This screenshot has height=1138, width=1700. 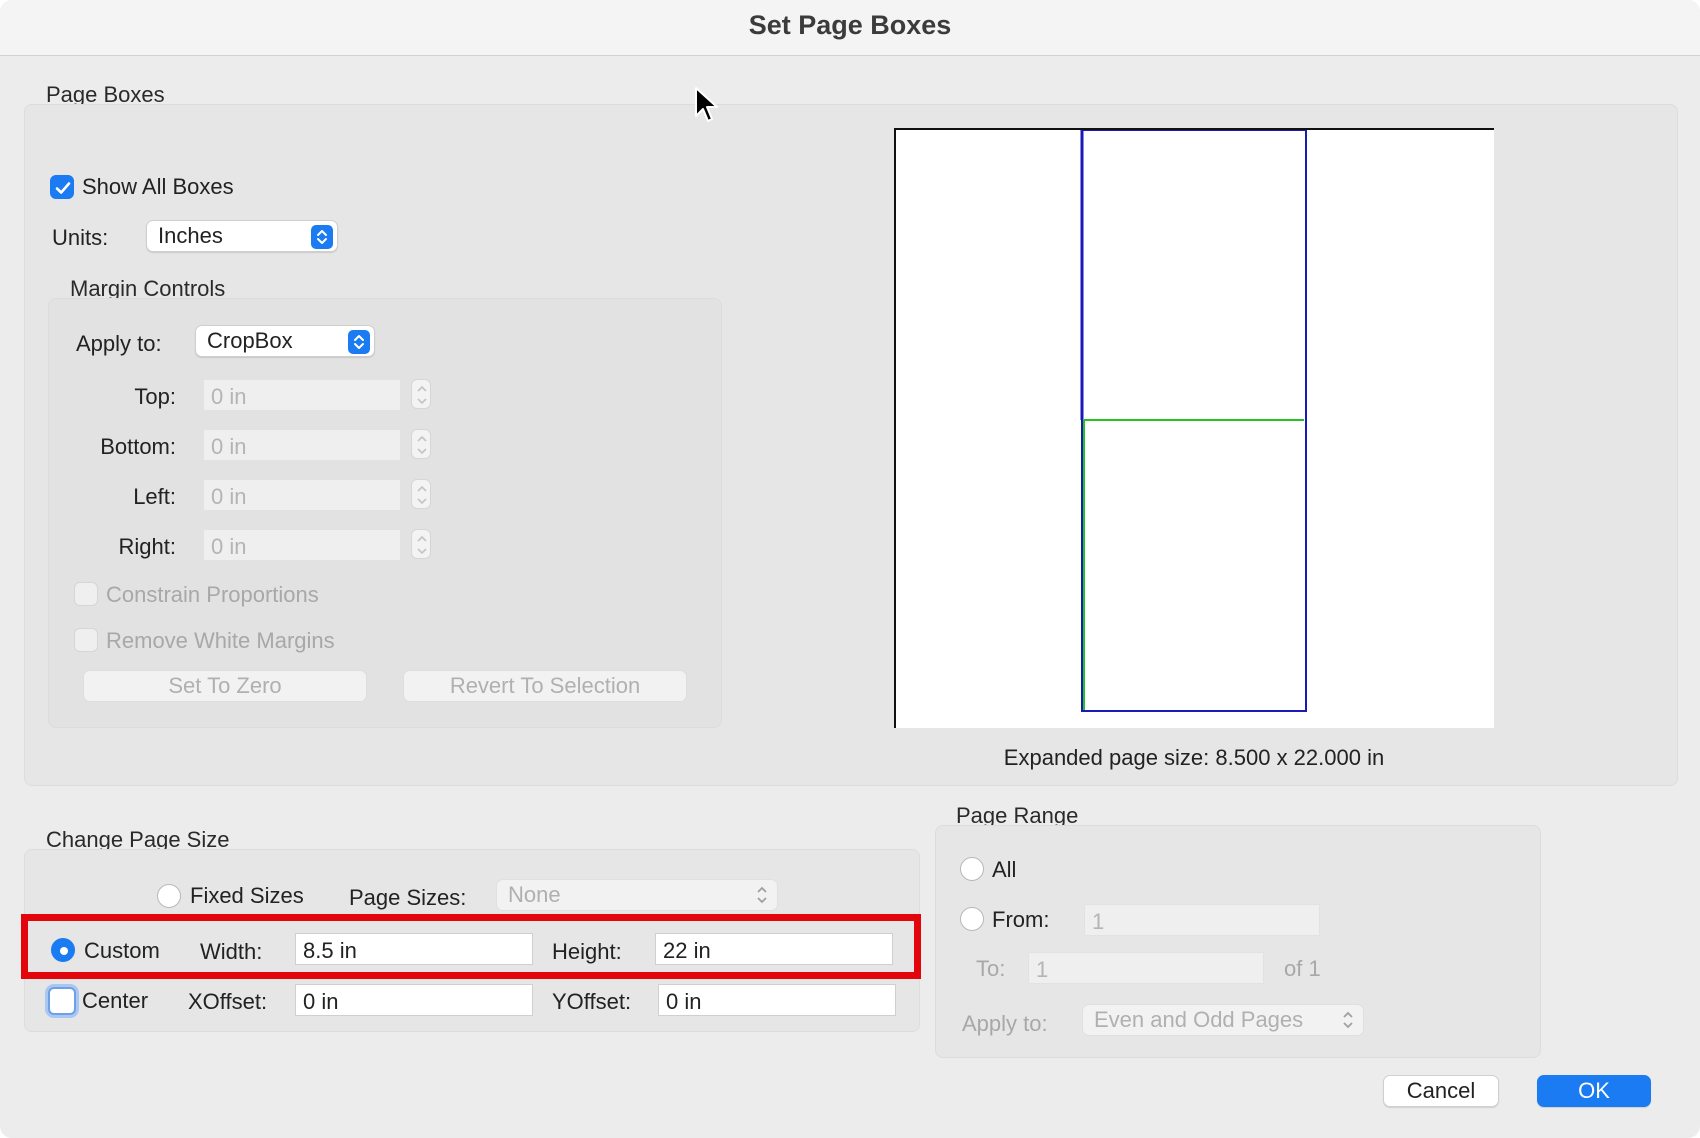 I want to click on bottom-margin-stepper, so click(x=421, y=444).